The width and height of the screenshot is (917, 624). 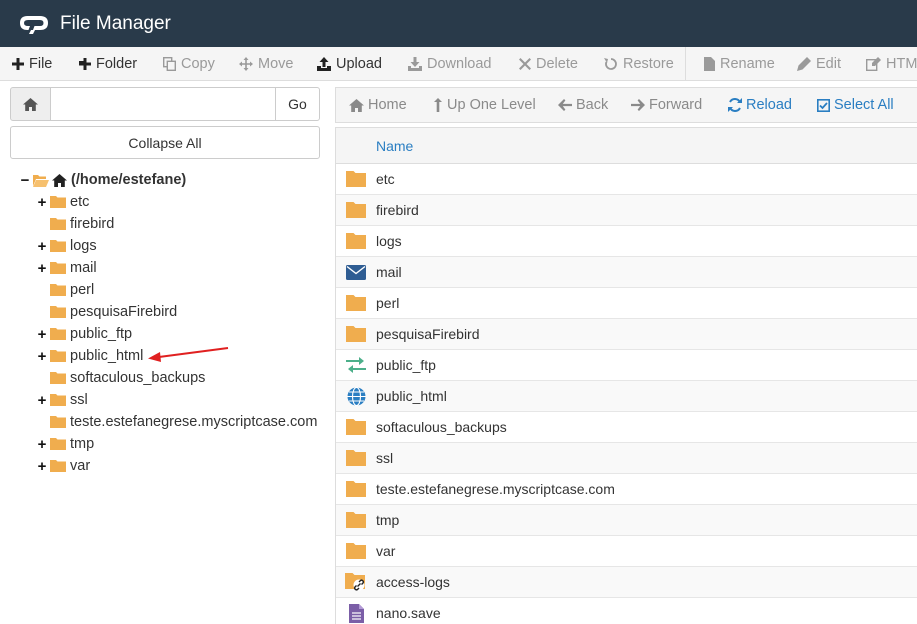 What do you see at coordinates (32, 64) in the screenshot?
I see `new-file-button: File` at bounding box center [32, 64].